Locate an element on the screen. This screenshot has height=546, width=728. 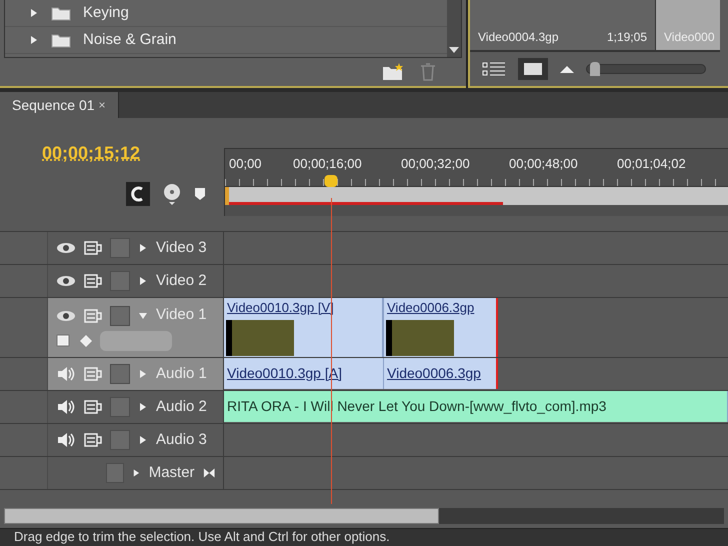
track-name: Audio 1 is located at coordinates (181, 374).